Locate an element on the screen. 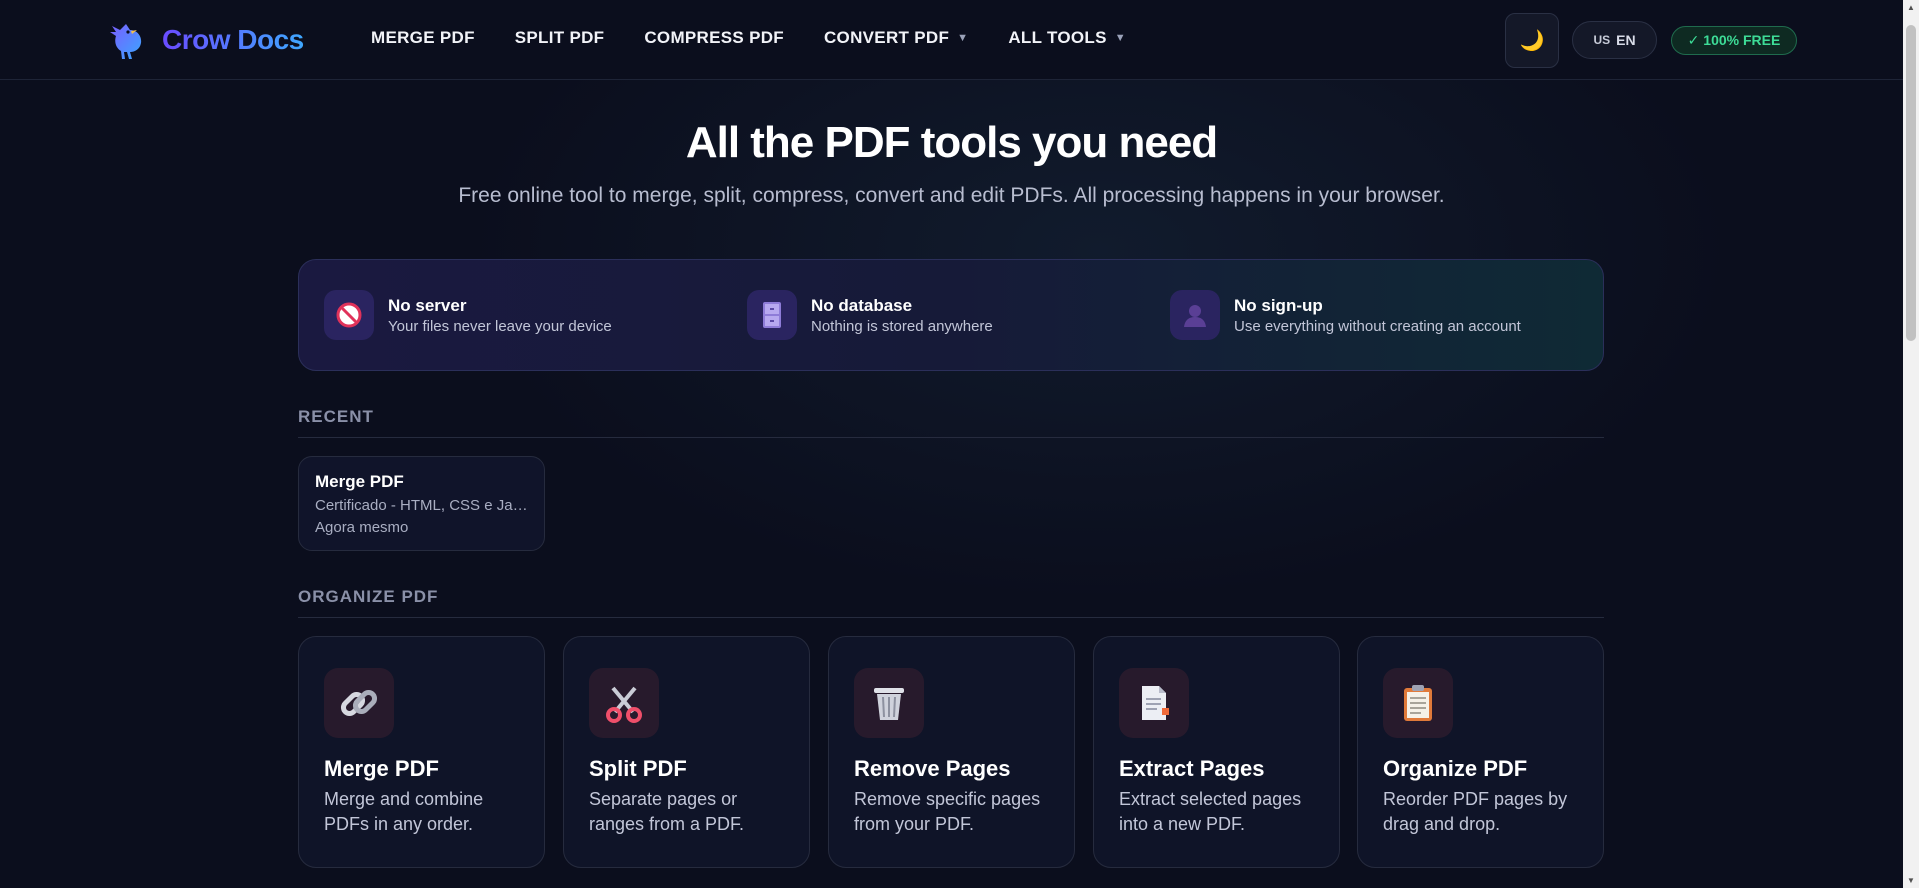 The width and height of the screenshot is (1919, 888). nav-label: CONVERT PDF is located at coordinates (886, 37).